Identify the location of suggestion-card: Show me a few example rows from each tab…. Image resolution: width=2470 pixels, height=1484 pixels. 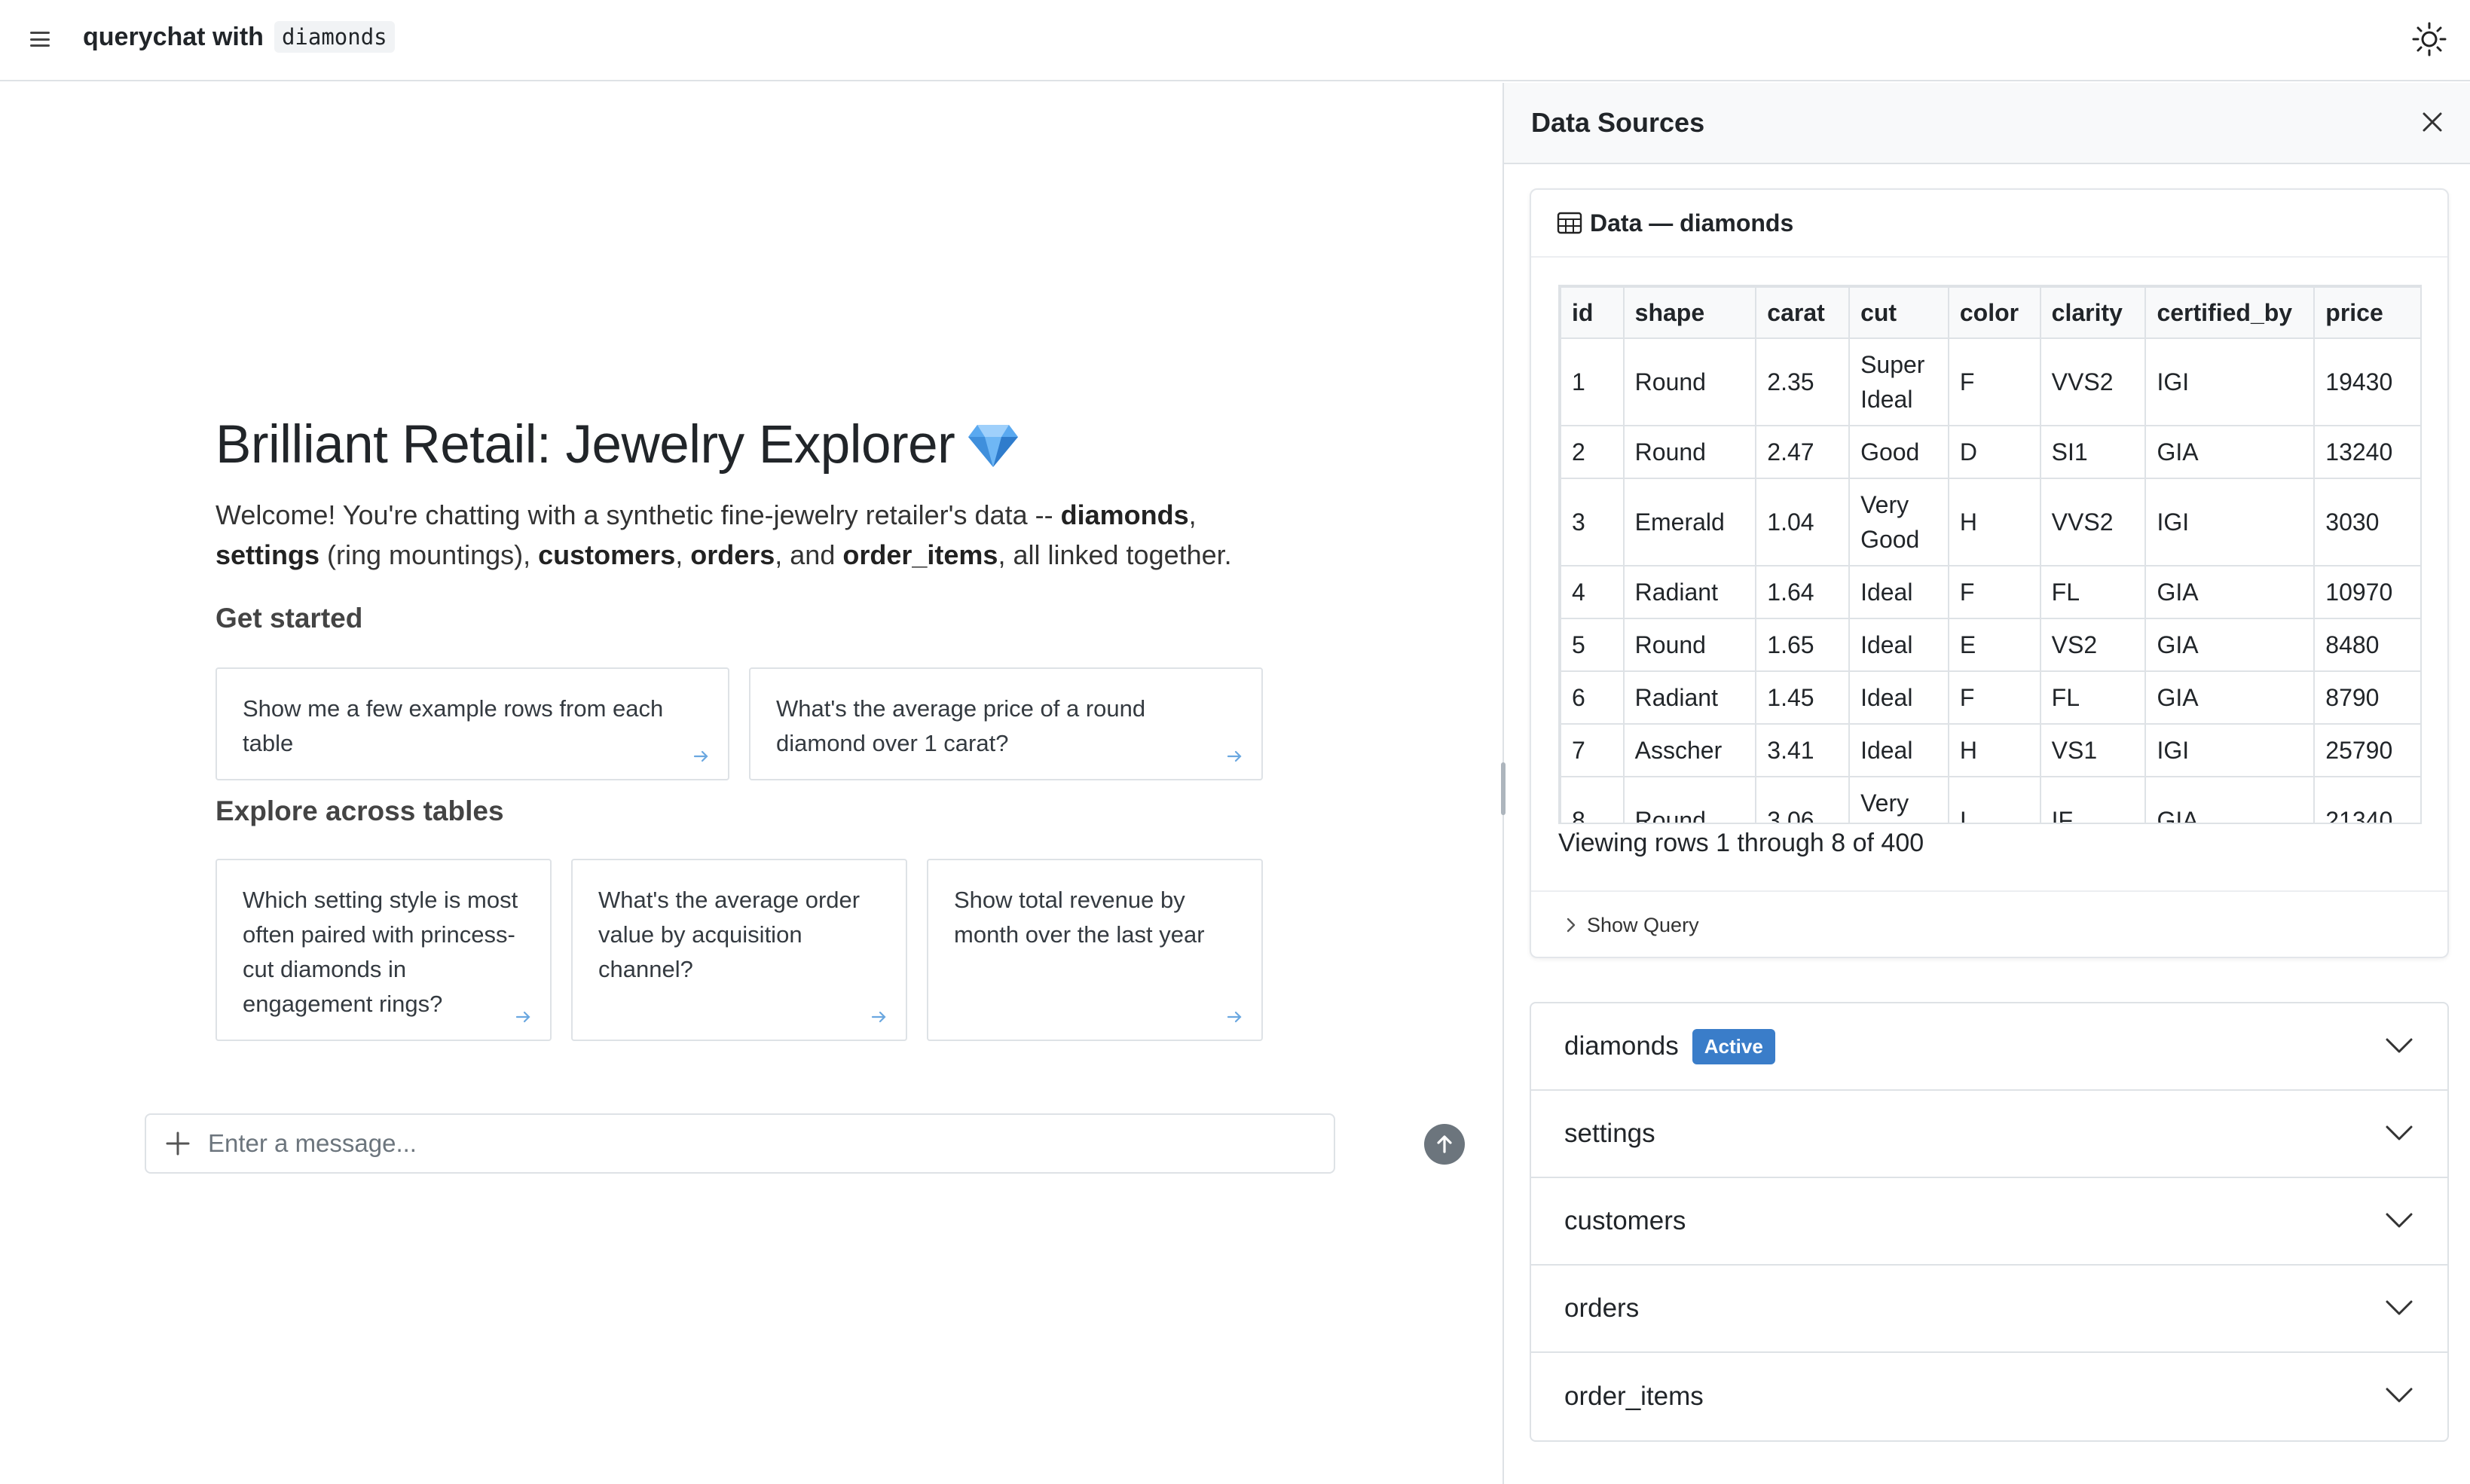
(472, 723).